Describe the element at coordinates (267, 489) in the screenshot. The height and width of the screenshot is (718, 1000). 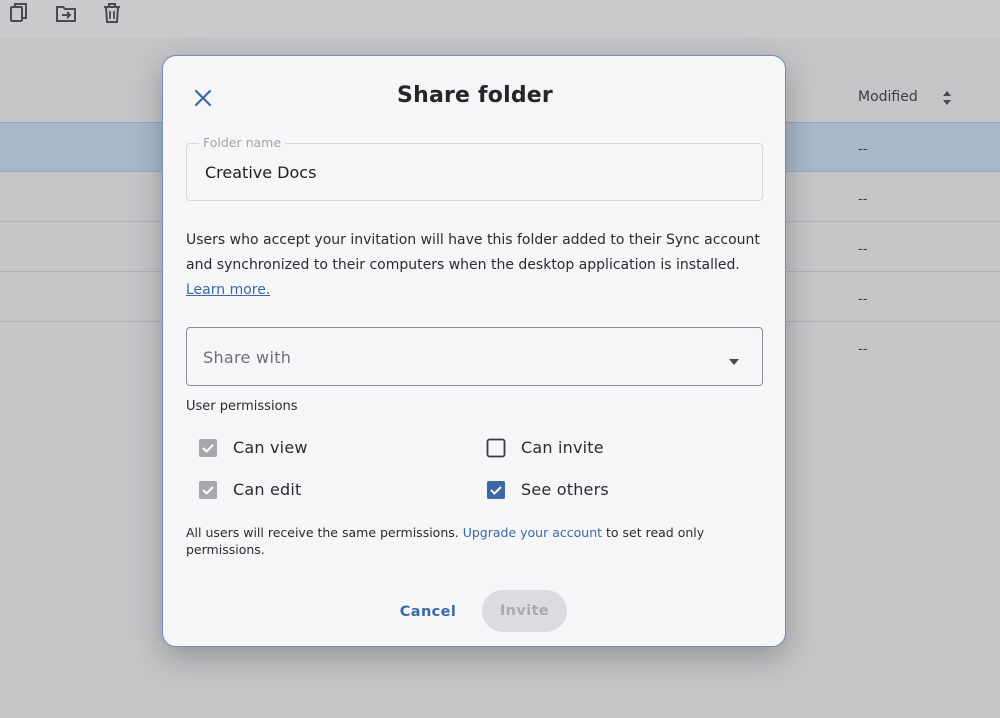
I see `permission-label: Can edit` at that location.